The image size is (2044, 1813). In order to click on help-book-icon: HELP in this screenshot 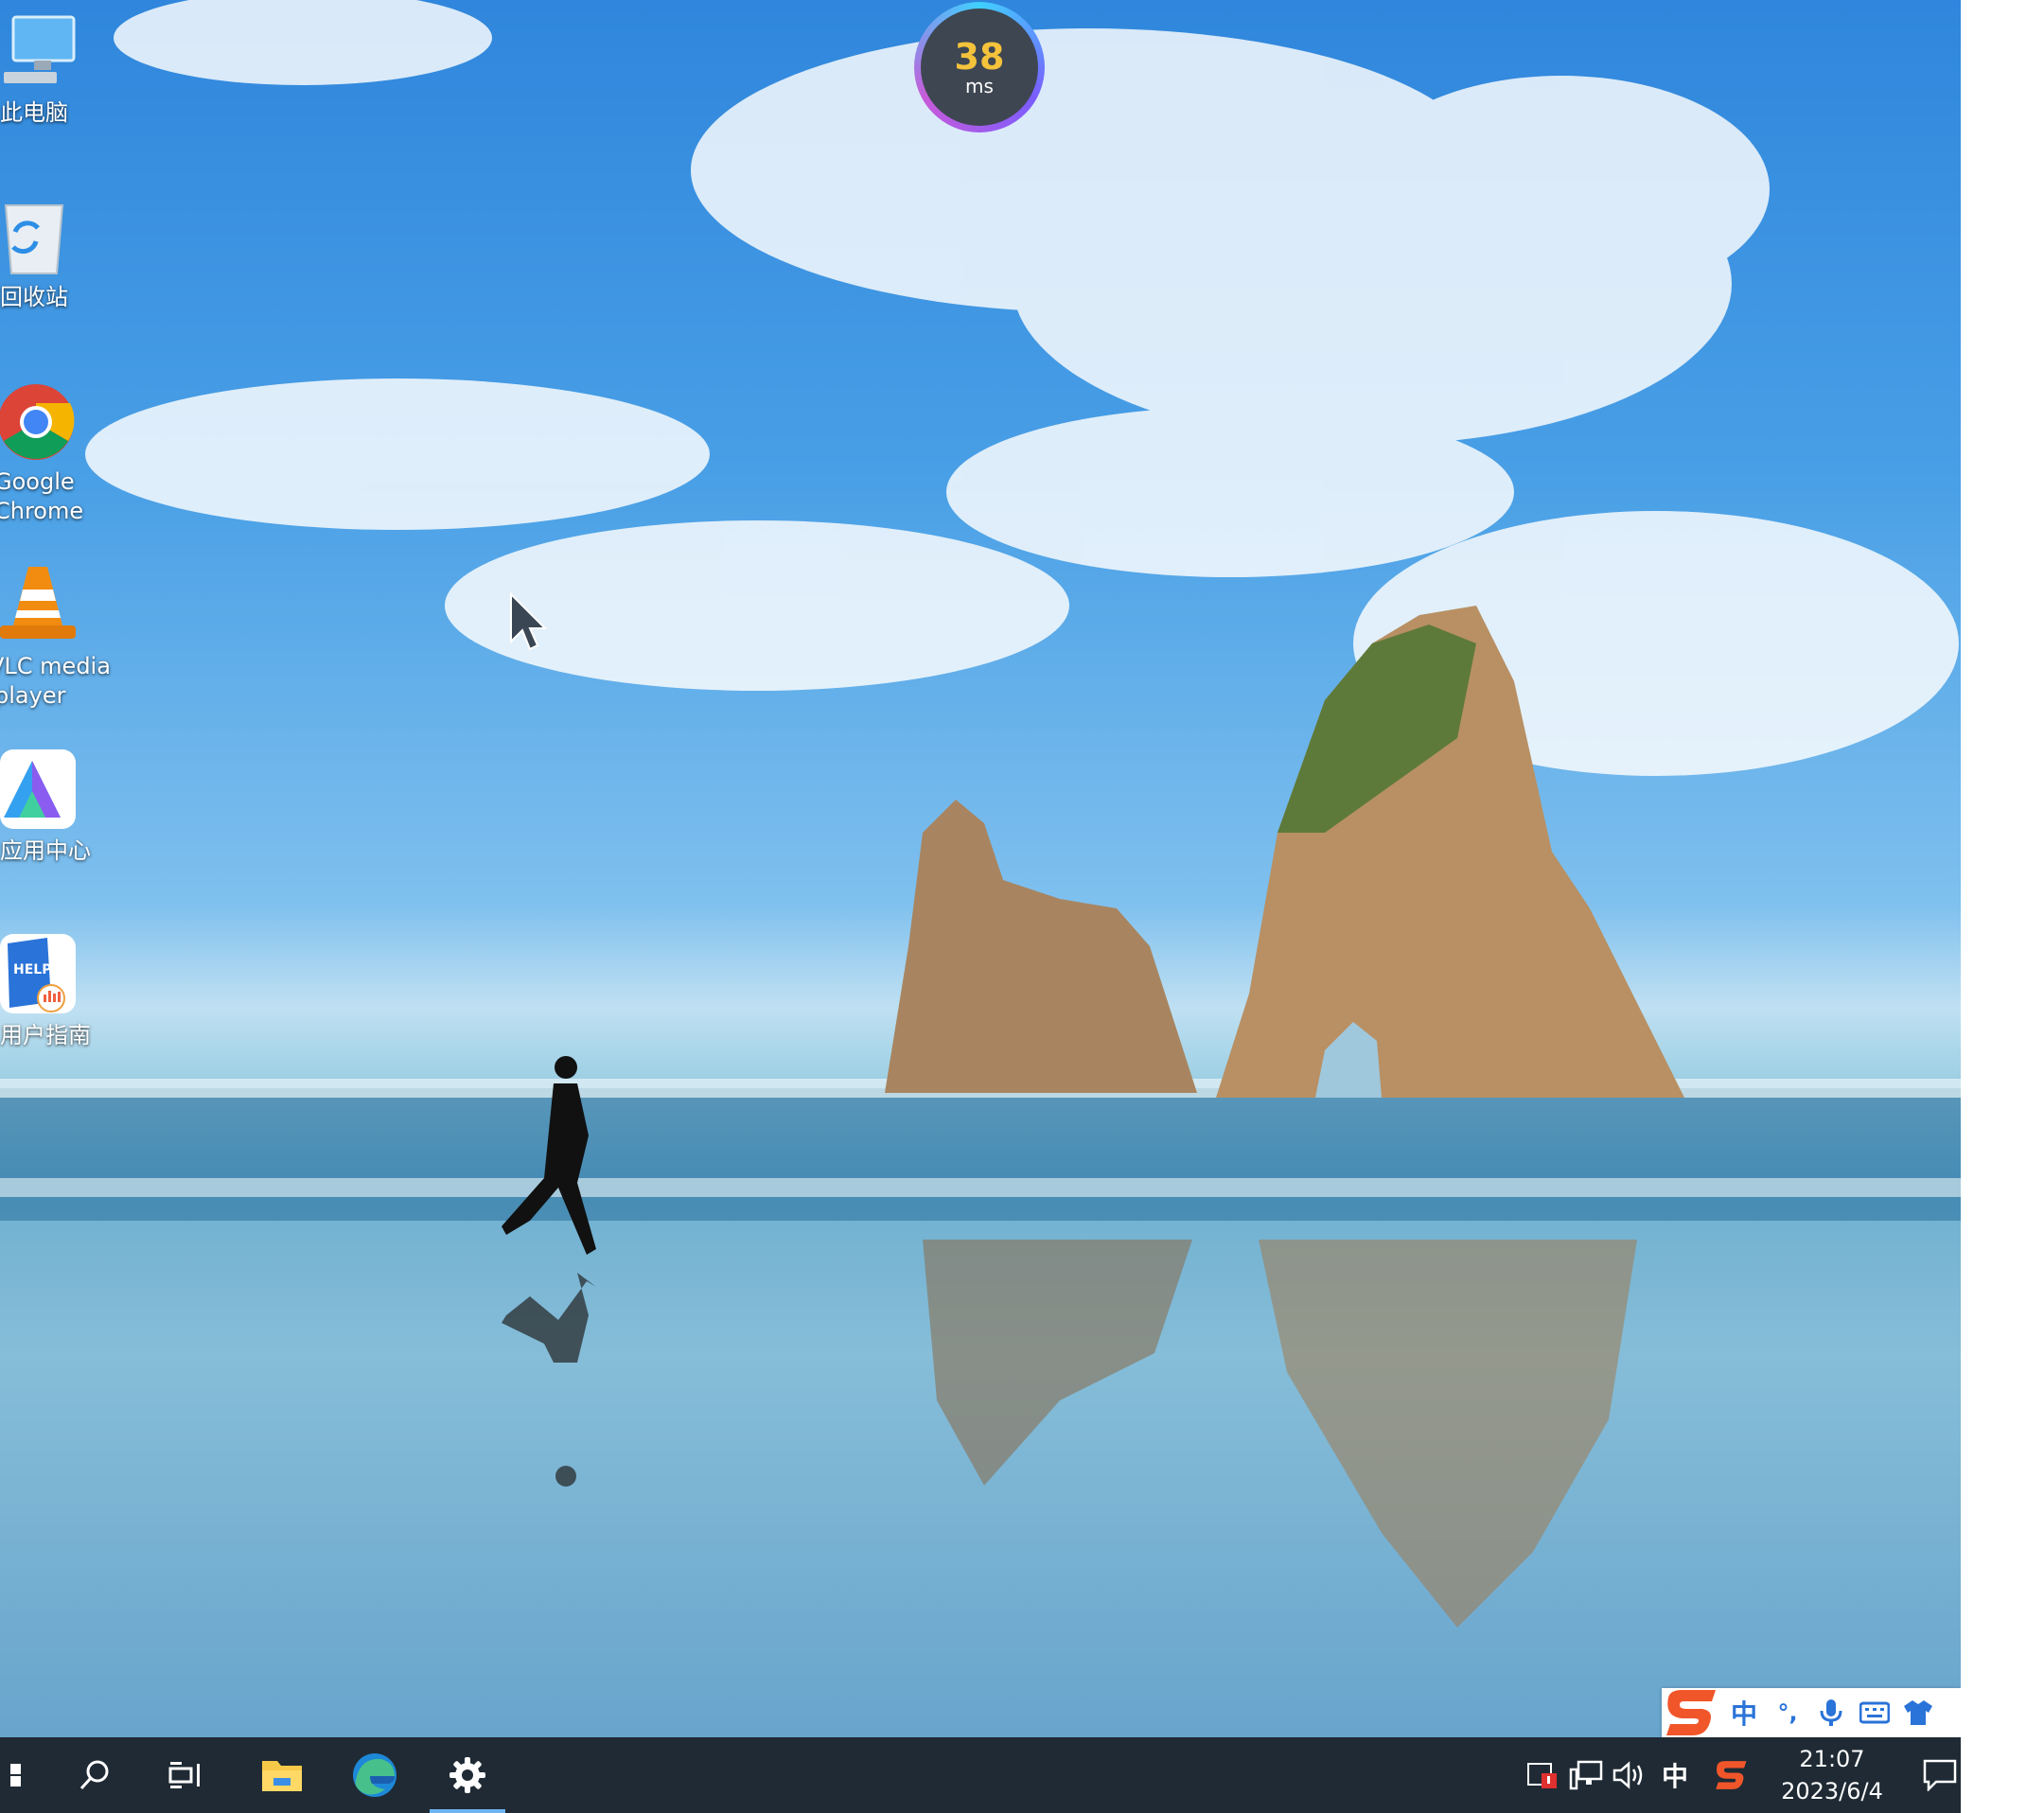, I will do `click(41, 973)`.